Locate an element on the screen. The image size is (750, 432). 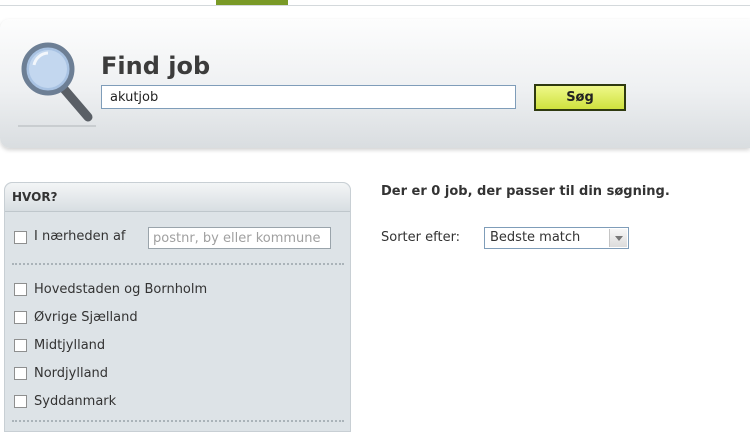
sort-selected-value: Bedste match is located at coordinates (535, 237).